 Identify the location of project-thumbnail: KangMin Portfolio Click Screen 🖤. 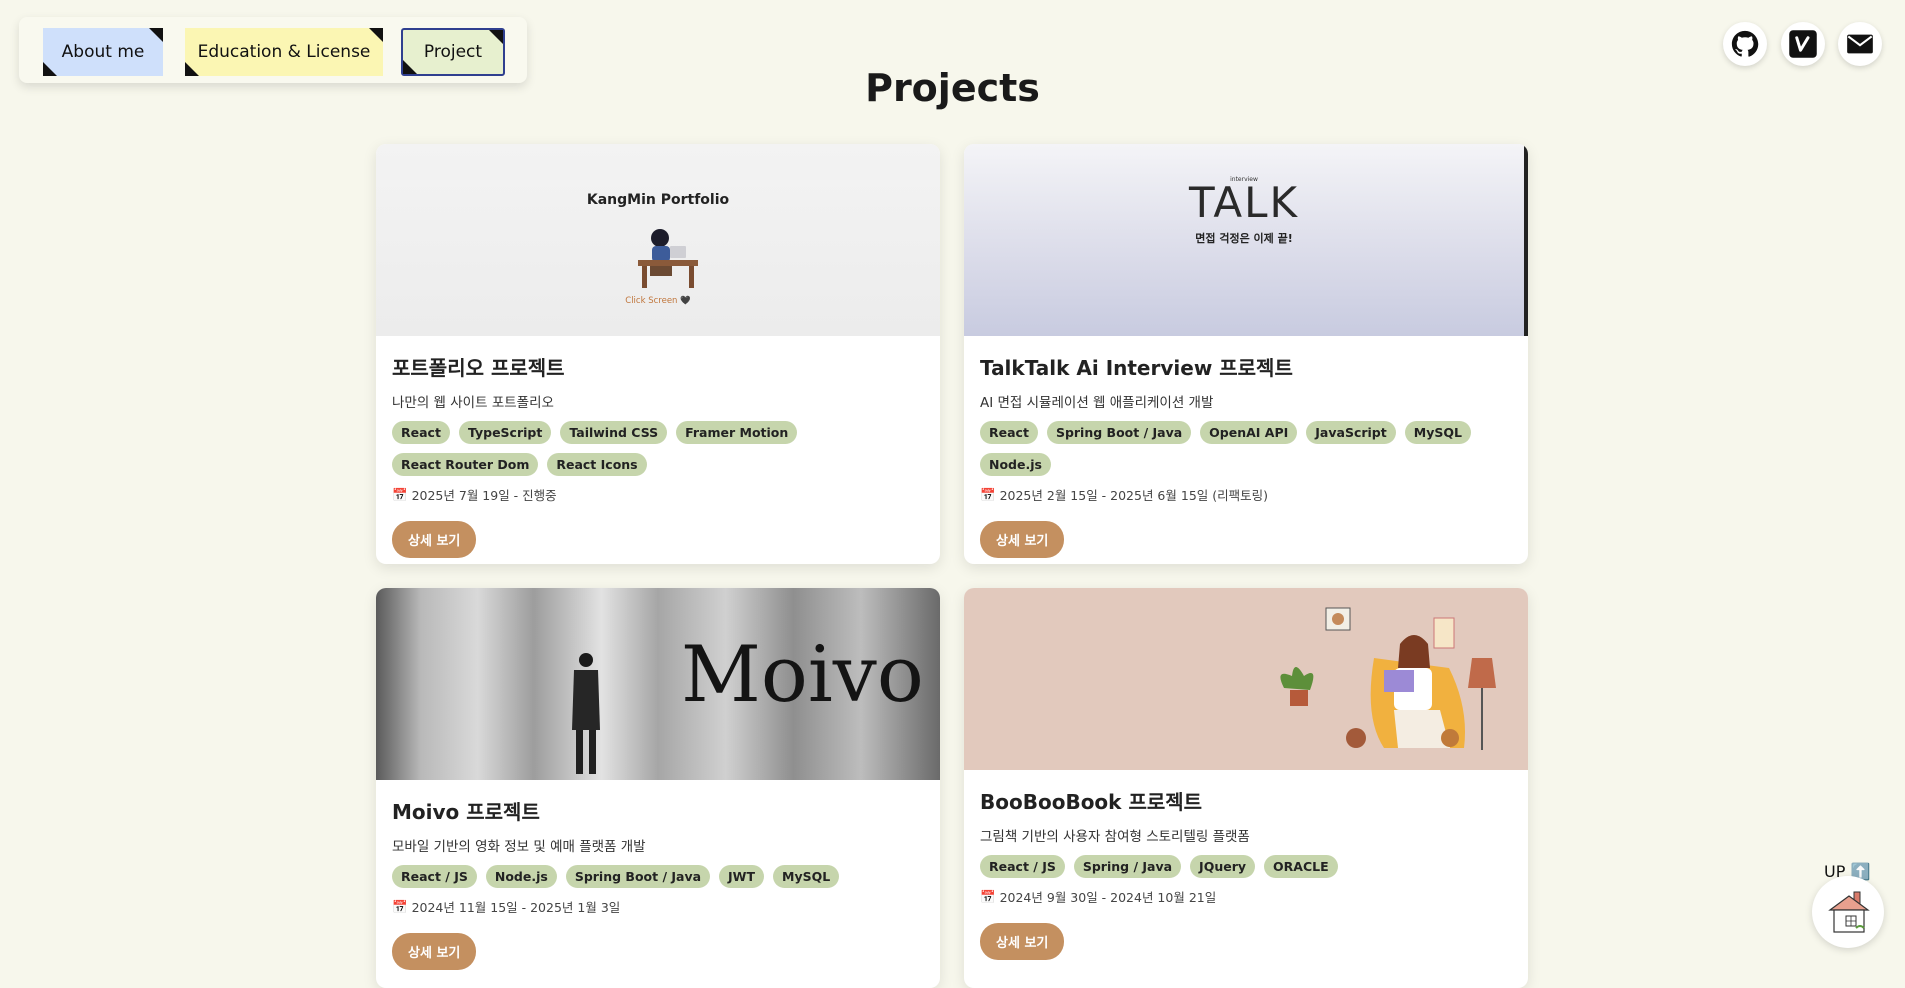
(658, 240).